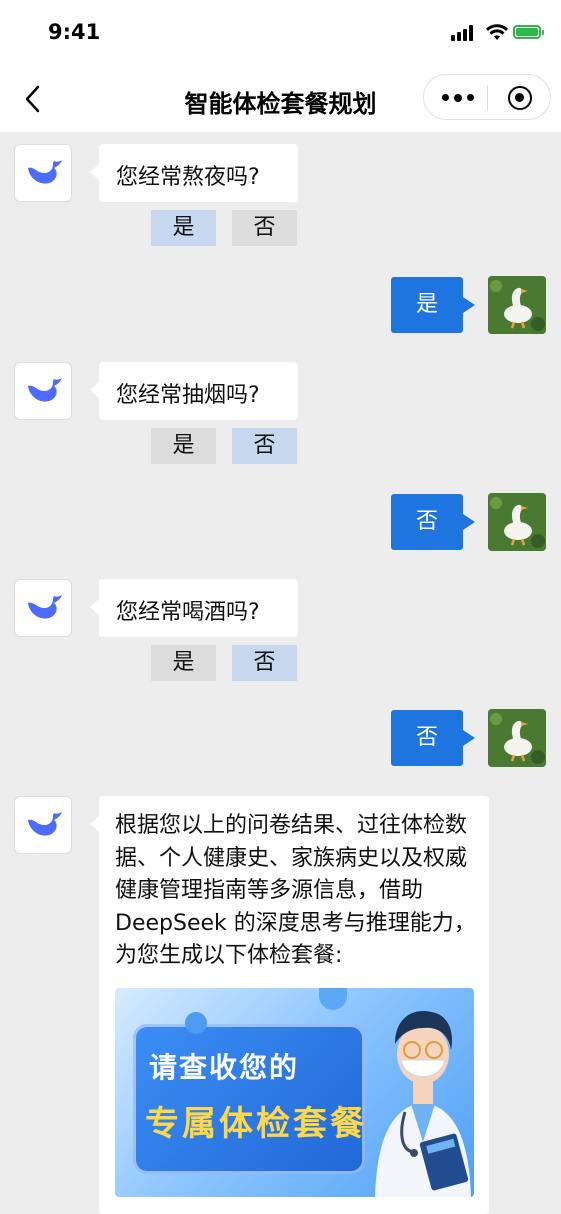  Describe the element at coordinates (433, 305) in the screenshot. I see `user-message: 是` at that location.